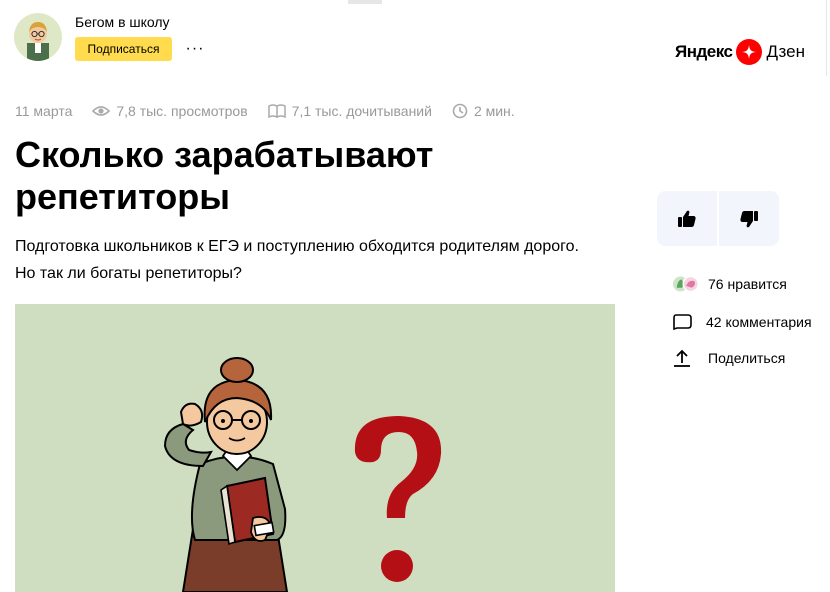 This screenshot has height=592, width=830. I want to click on eye-icon, so click(101, 111).